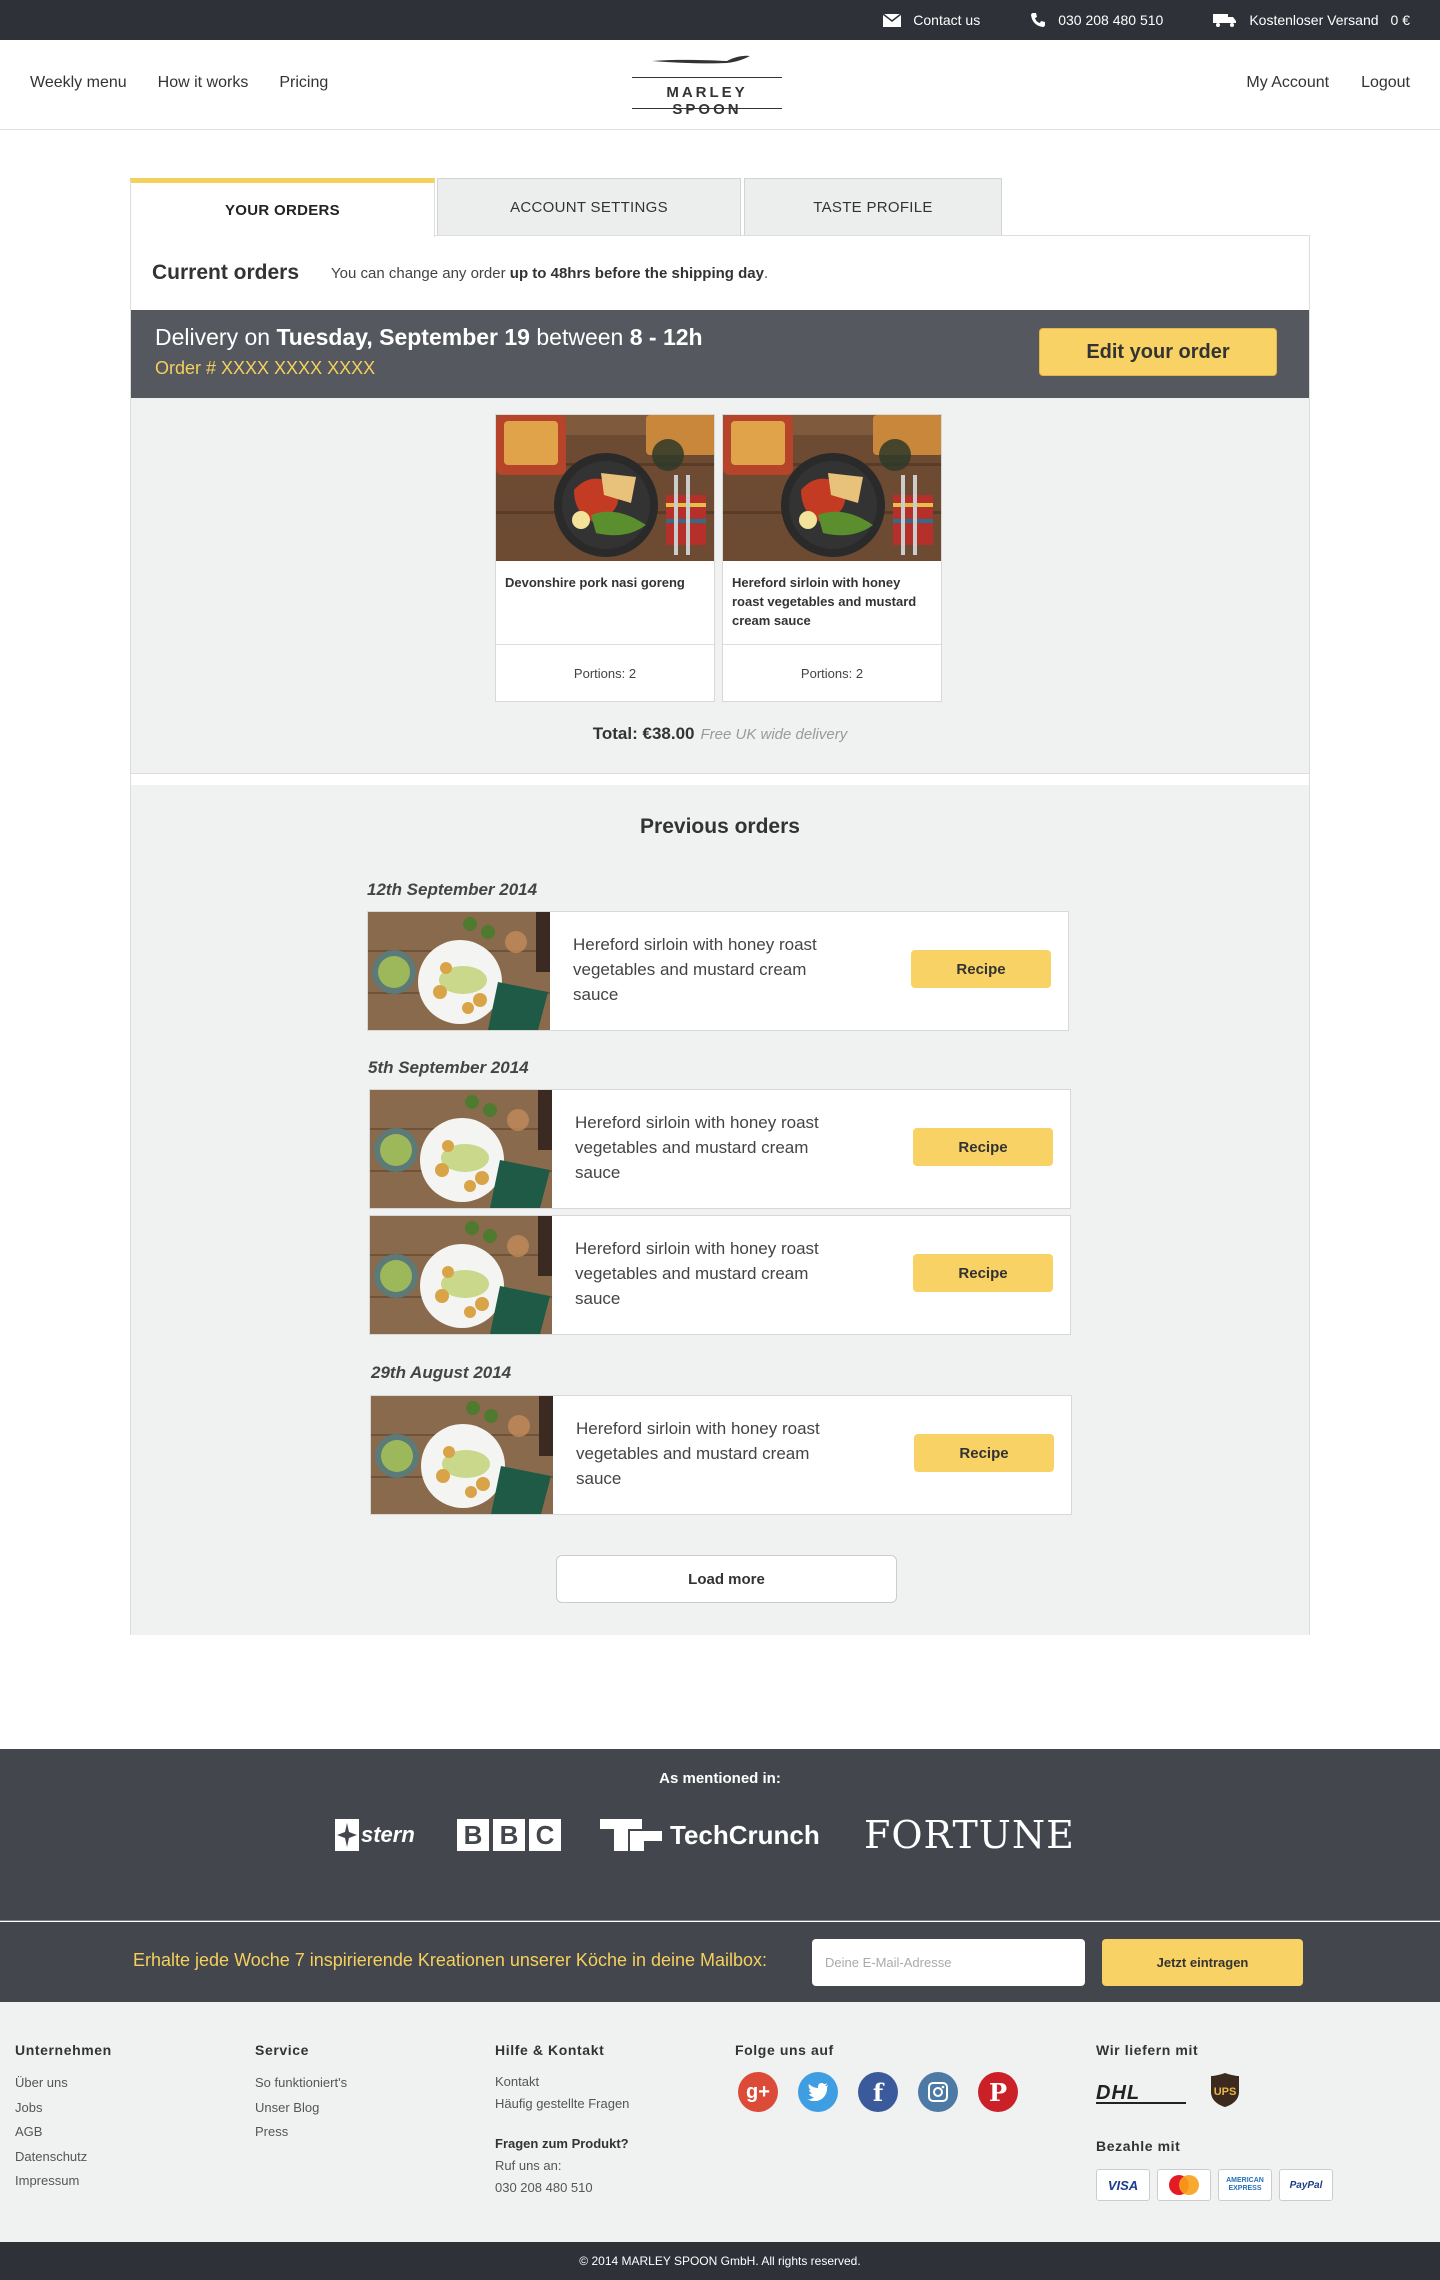 This screenshot has width=1440, height=2280. What do you see at coordinates (947, 20) in the screenshot?
I see `contact-label: Contact us` at bounding box center [947, 20].